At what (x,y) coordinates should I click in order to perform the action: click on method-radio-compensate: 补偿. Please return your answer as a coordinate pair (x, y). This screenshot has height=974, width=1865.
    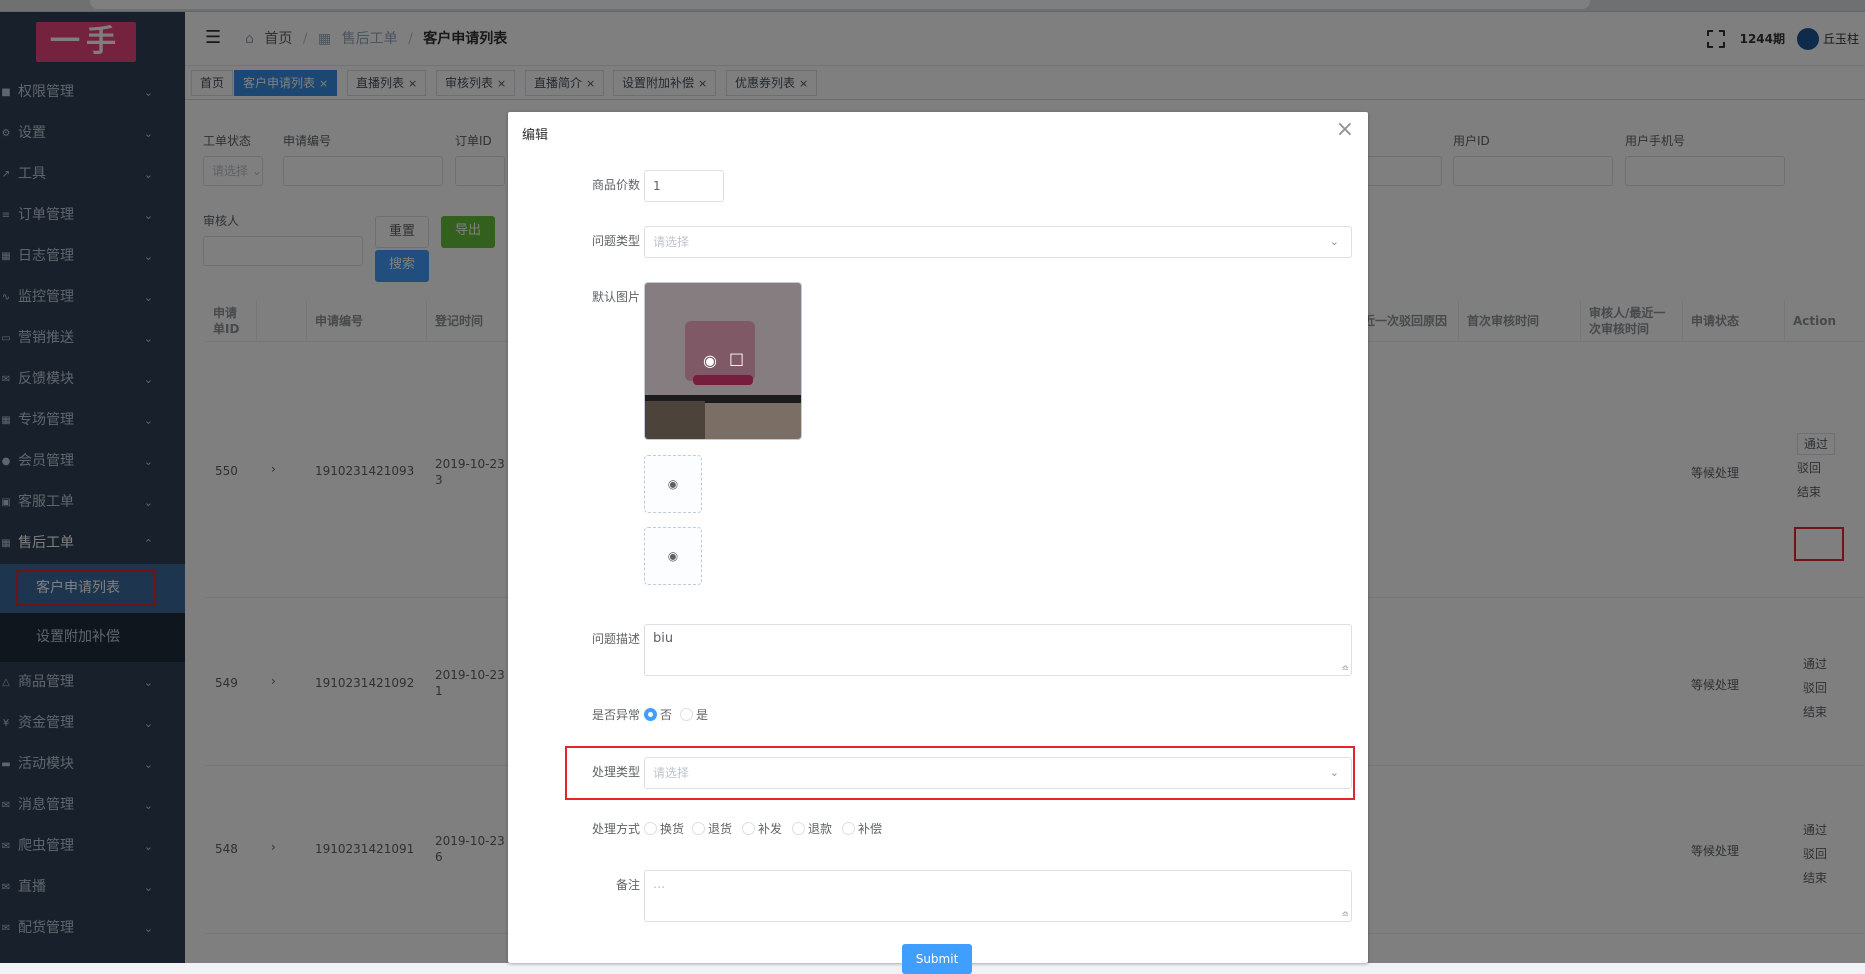
    Looking at the image, I should click on (862, 828).